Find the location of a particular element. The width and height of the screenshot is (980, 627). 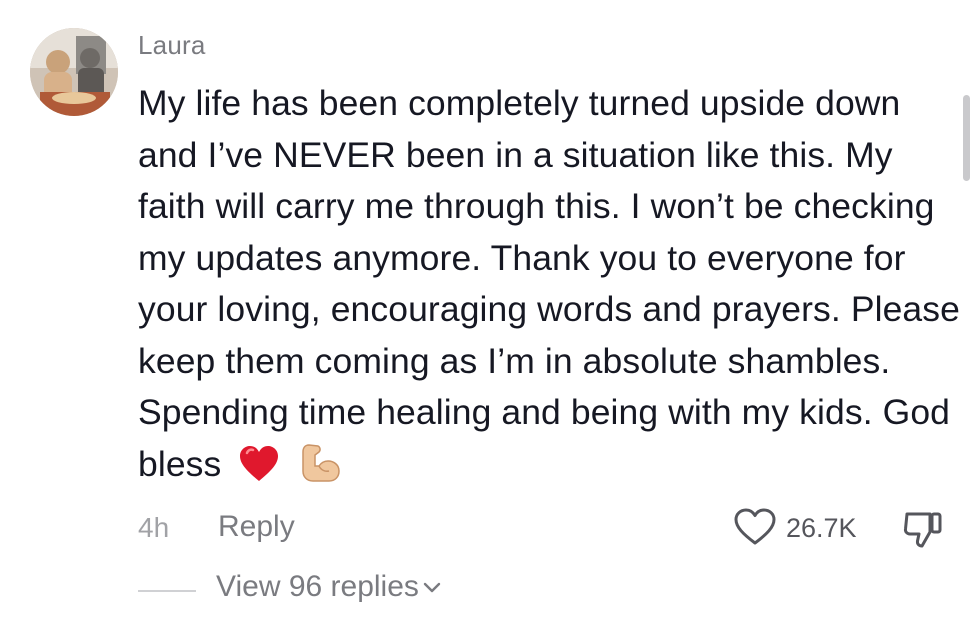

scrollbar-thumb is located at coordinates (966, 138).